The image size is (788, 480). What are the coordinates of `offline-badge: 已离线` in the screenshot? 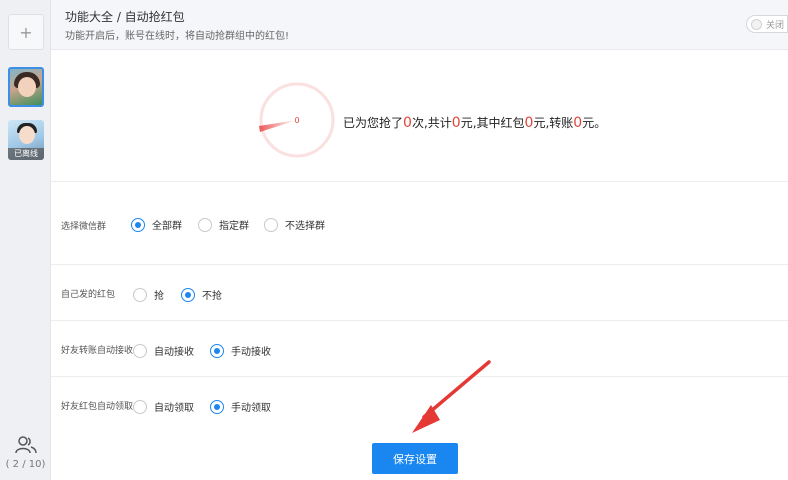 It's located at (26, 154).